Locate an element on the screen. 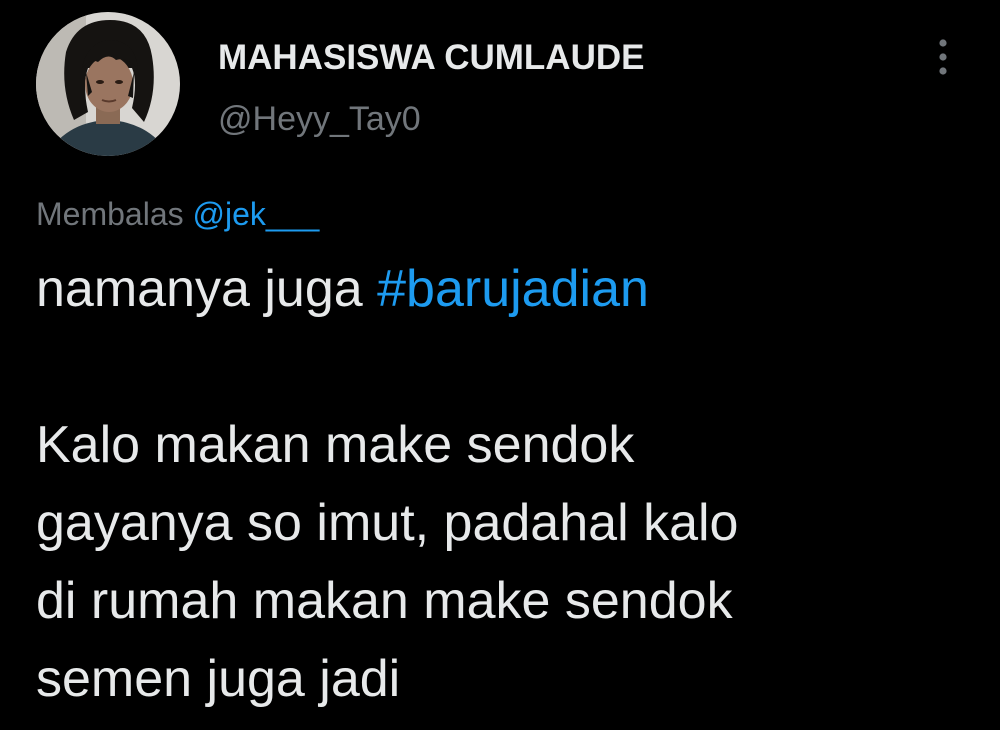  reply-prefix: Membalas is located at coordinates (110, 214).